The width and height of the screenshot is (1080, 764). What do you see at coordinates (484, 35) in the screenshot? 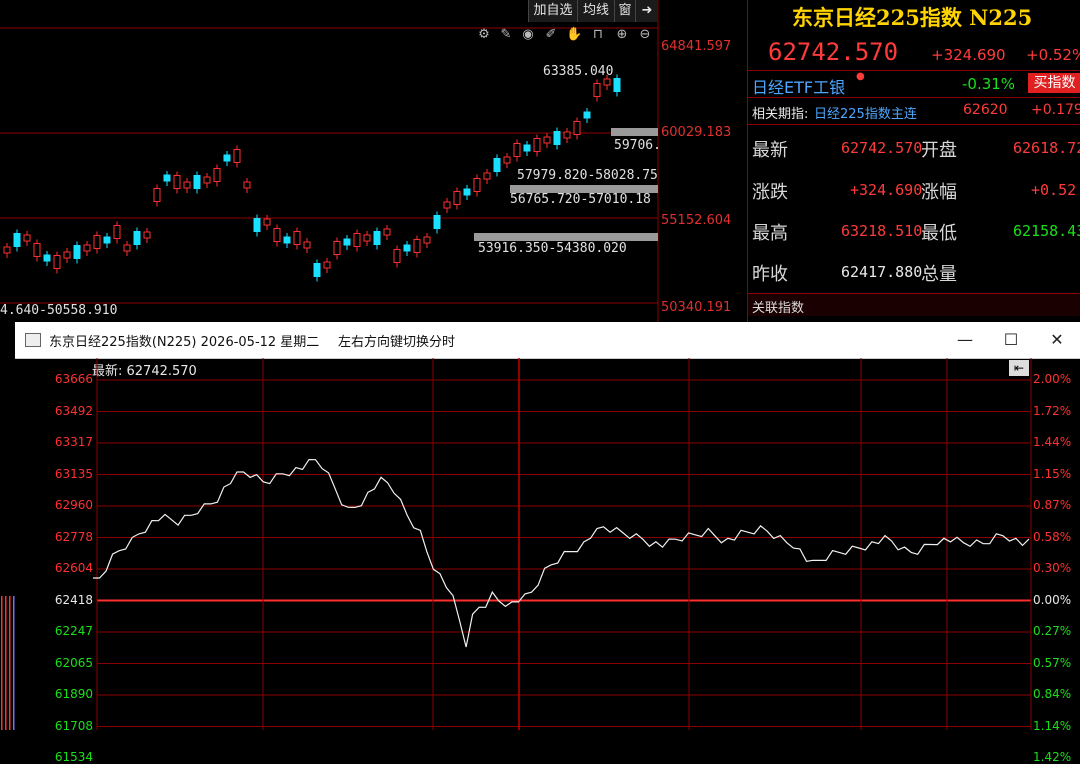
I see `settings-icon: ⚙` at bounding box center [484, 35].